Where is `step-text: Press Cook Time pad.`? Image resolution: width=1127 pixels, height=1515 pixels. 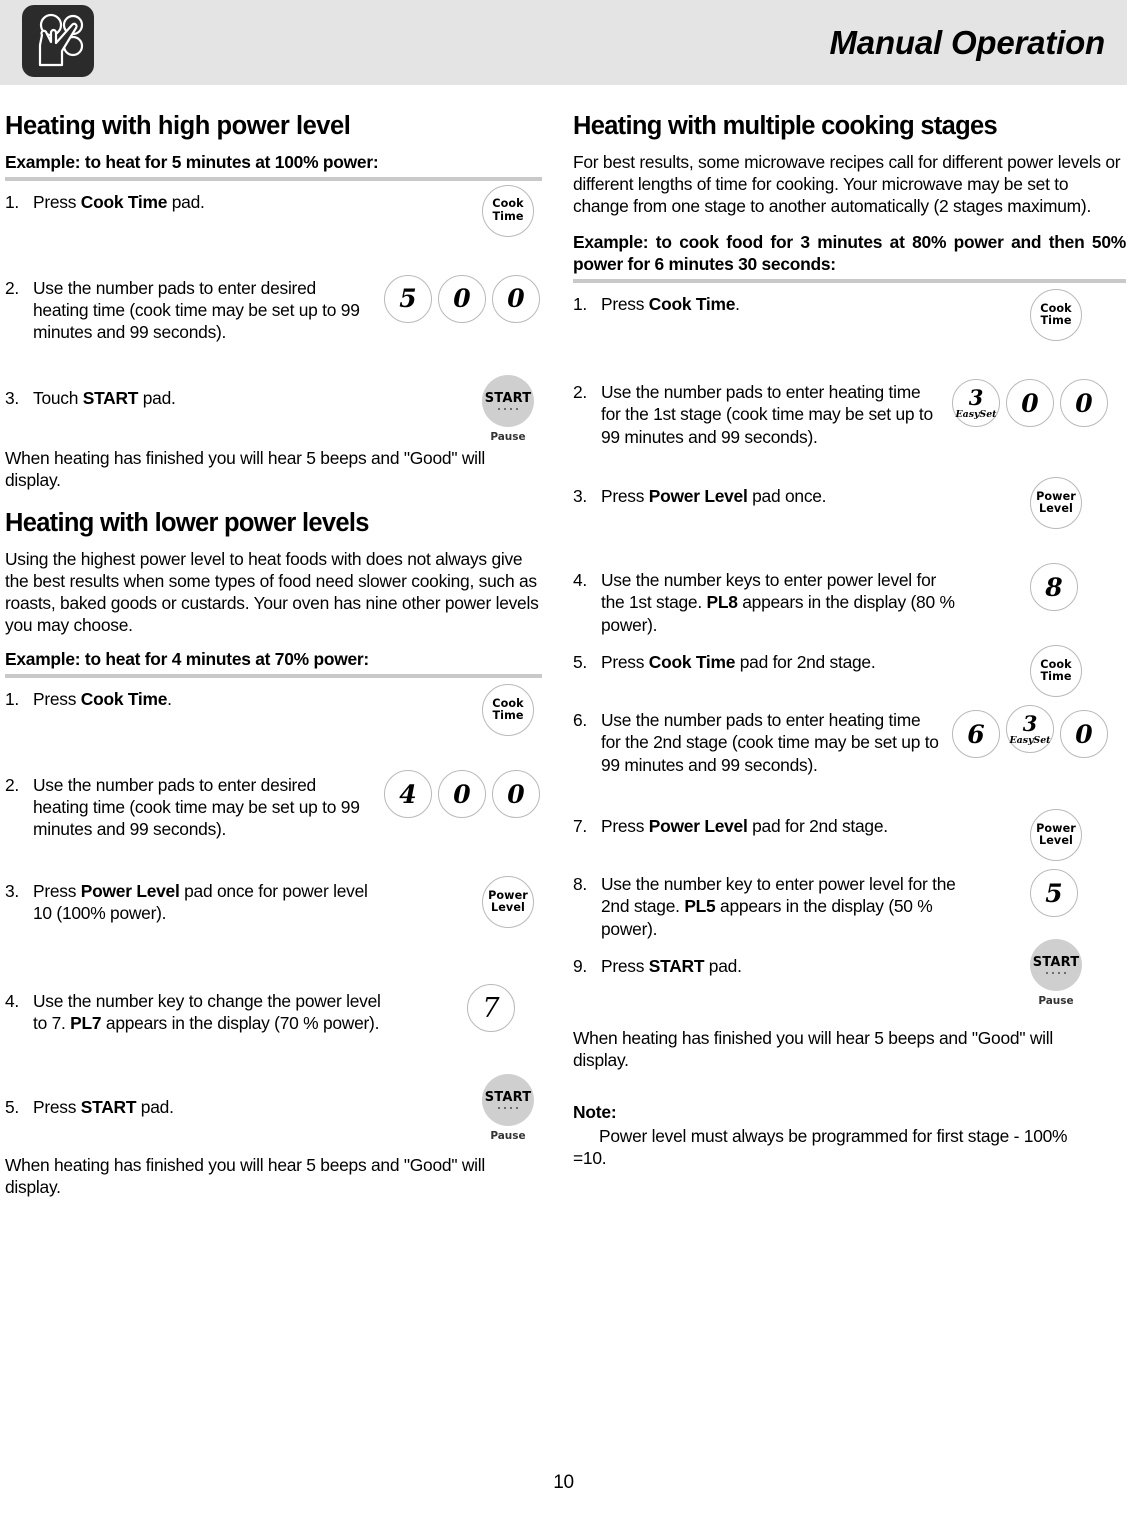 step-text: Press Cook Time pad. is located at coordinates (119, 201).